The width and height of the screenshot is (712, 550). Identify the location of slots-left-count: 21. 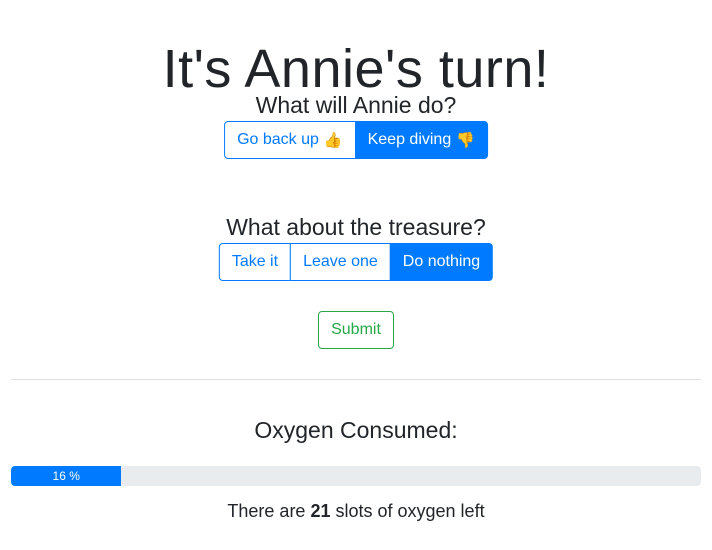
(320, 511).